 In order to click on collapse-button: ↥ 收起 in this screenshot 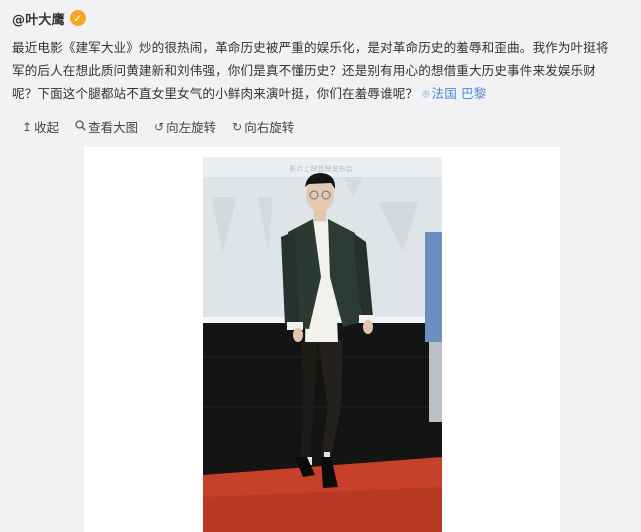, I will do `click(40, 126)`.